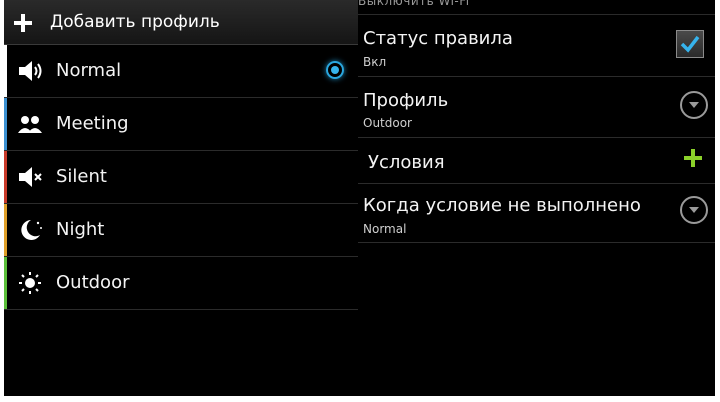  I want to click on profile-item-night: Night, so click(181, 230).